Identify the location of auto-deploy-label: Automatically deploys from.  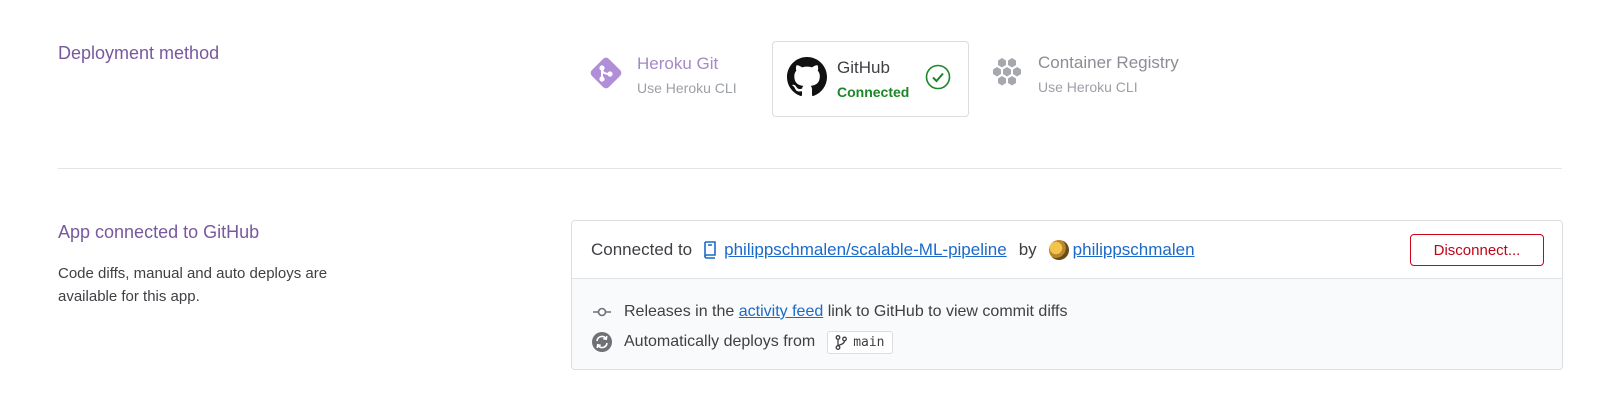
(720, 341).